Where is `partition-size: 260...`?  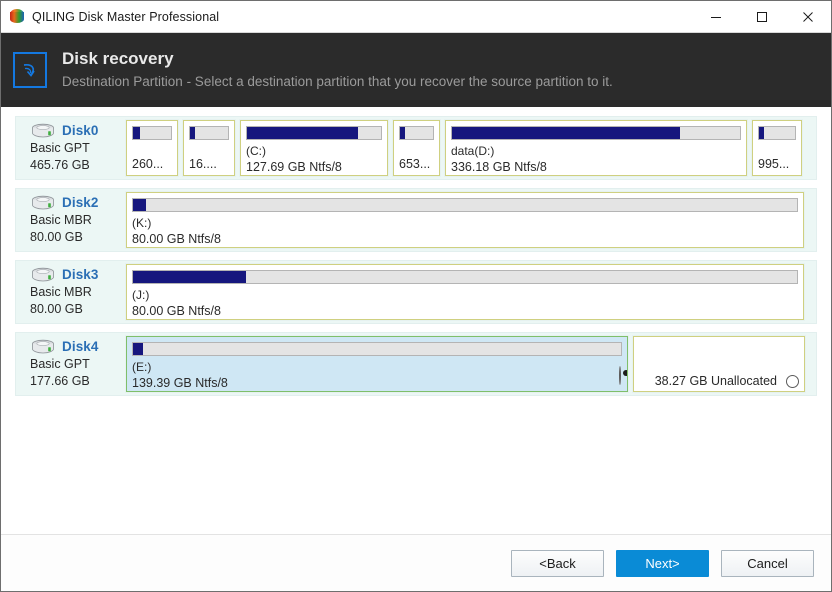 partition-size: 260... is located at coordinates (148, 164).